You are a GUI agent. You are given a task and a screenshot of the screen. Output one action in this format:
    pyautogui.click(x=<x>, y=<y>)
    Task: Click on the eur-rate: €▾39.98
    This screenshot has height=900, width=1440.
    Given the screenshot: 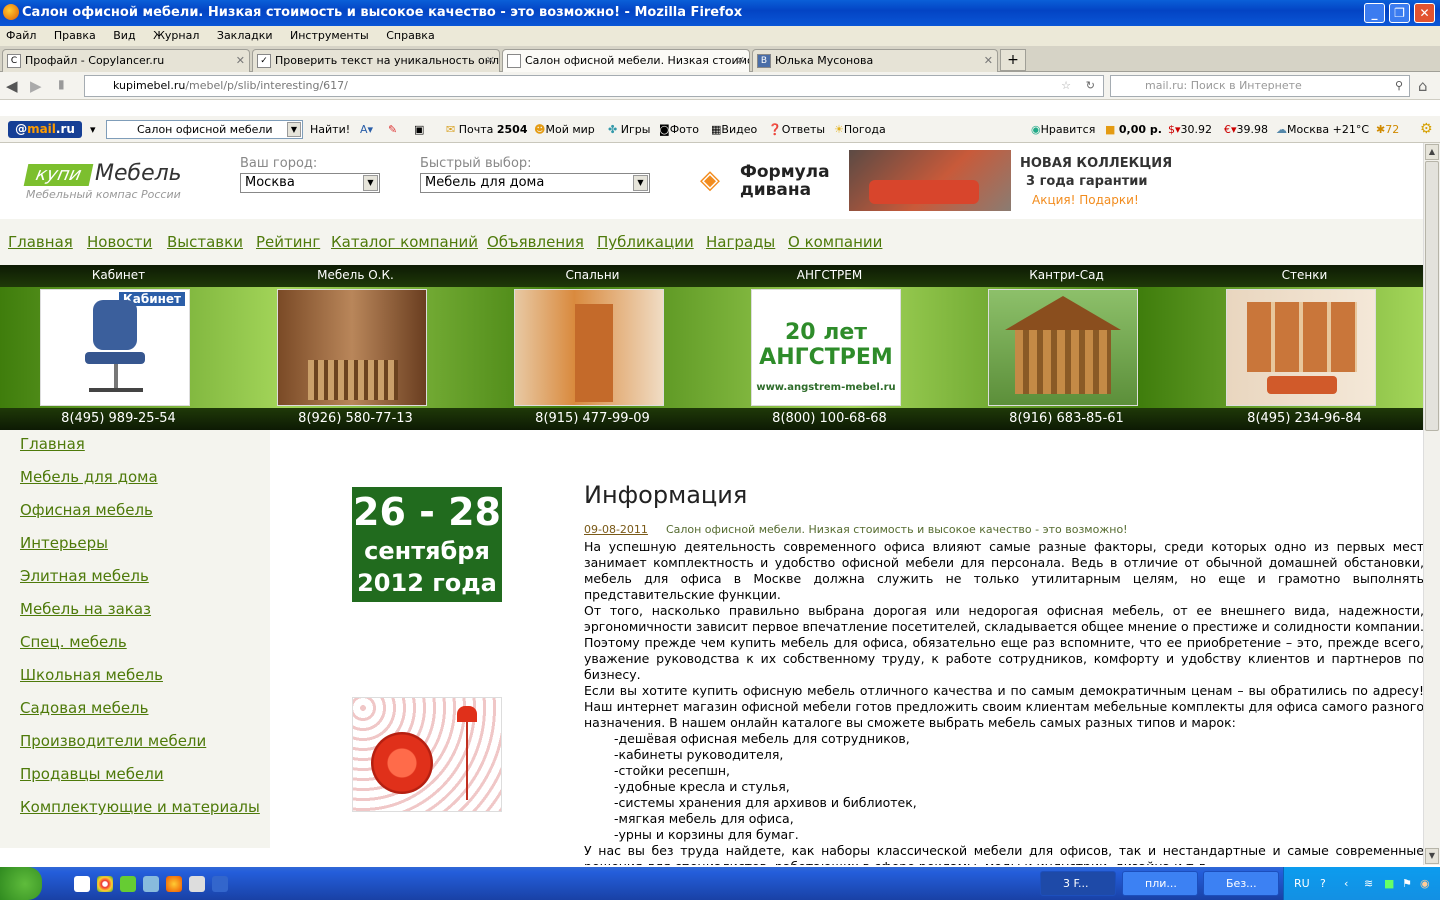 What is the action you would take?
    pyautogui.click(x=1246, y=129)
    